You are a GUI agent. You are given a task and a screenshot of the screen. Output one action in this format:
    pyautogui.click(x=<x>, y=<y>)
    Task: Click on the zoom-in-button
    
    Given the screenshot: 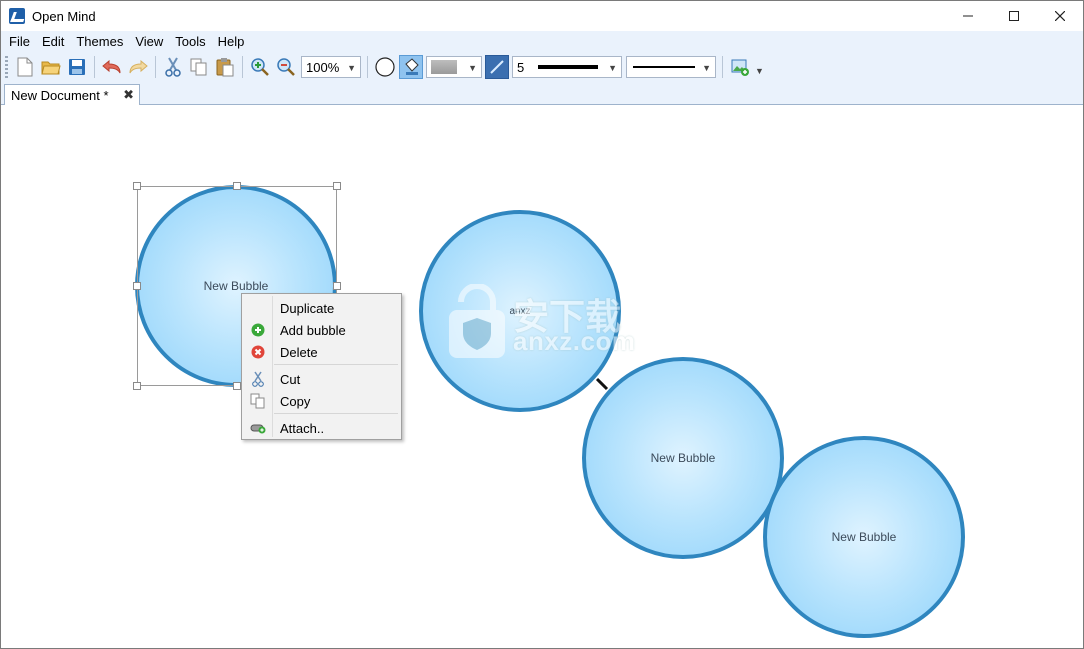 What is the action you would take?
    pyautogui.click(x=260, y=67)
    